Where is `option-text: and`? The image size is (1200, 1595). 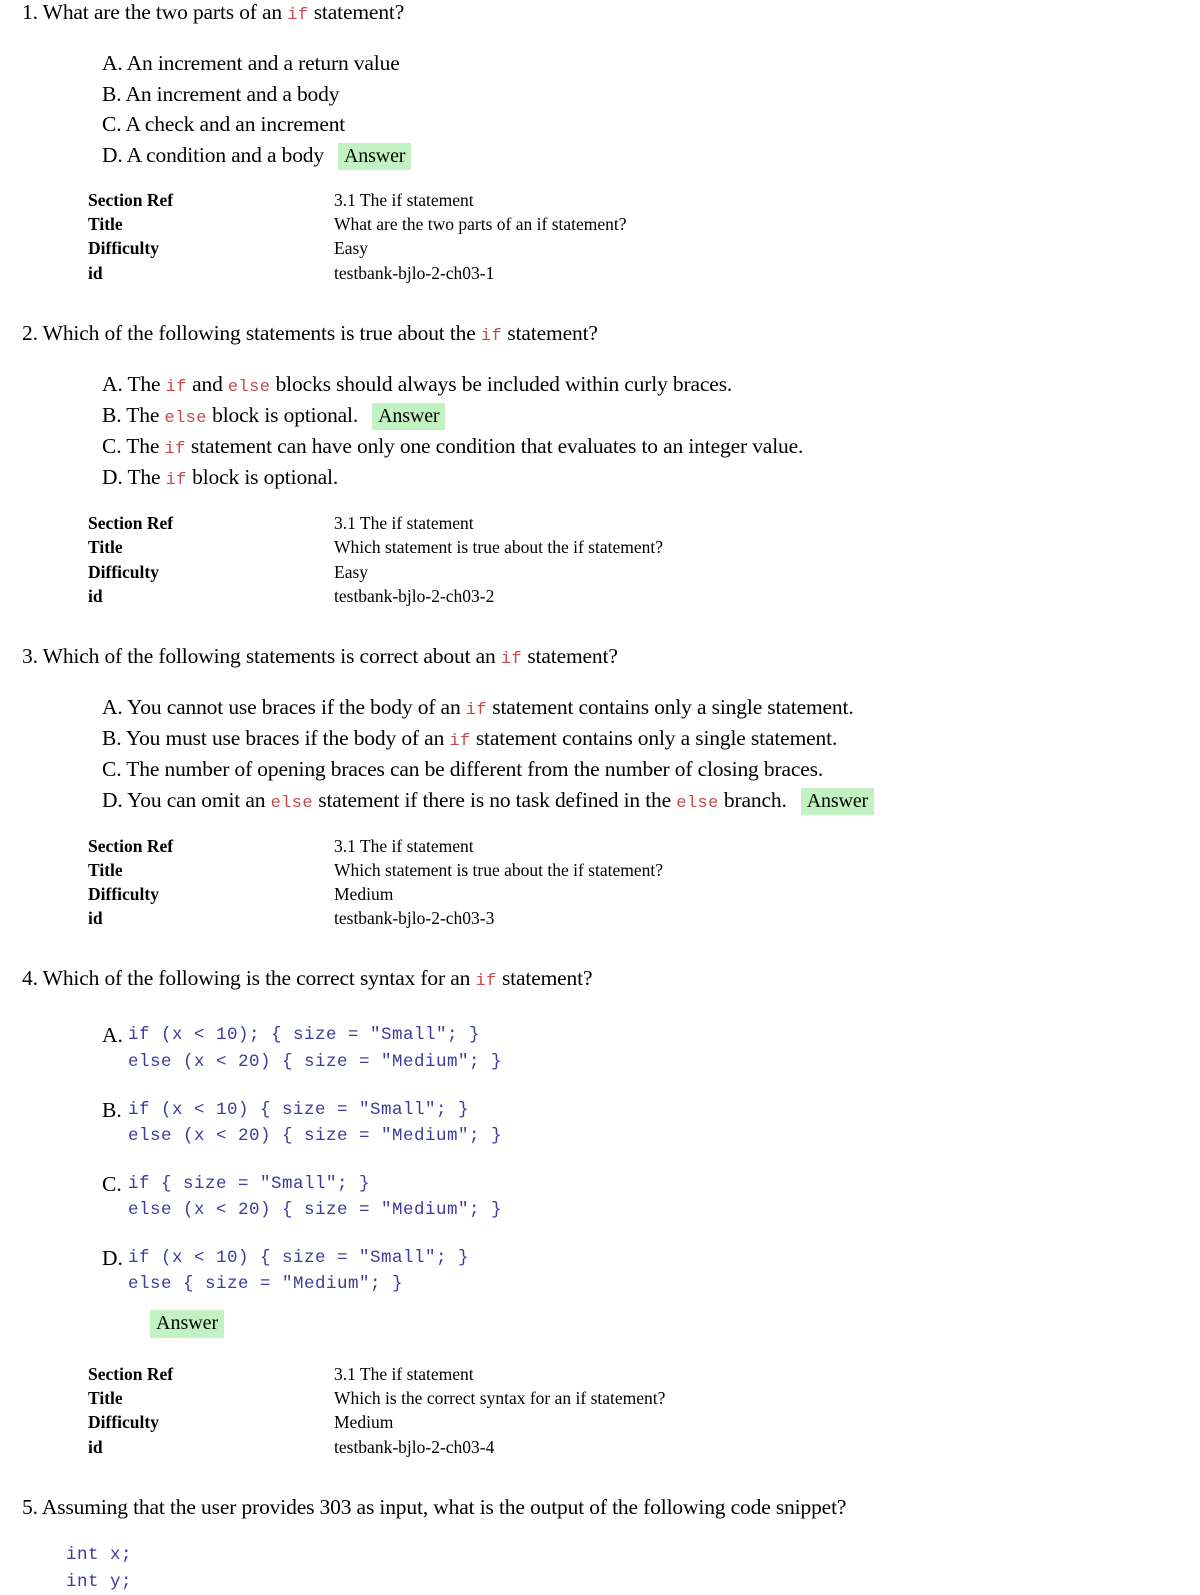 option-text: and is located at coordinates (207, 383).